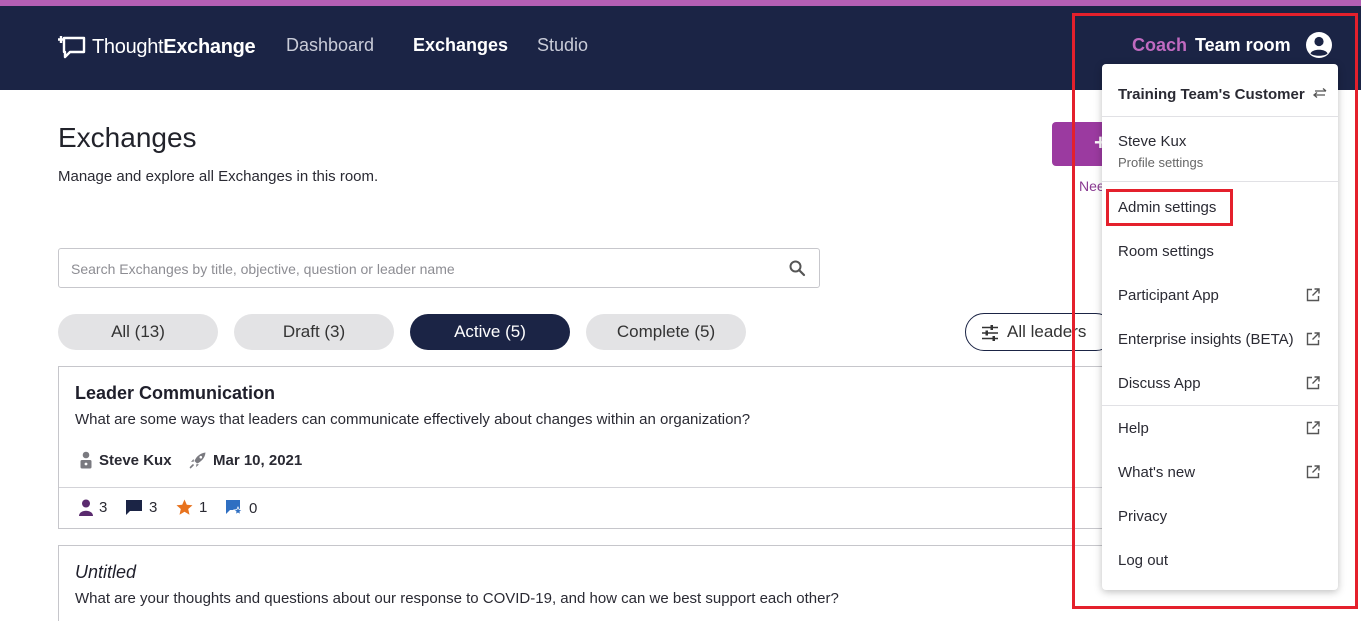 The height and width of the screenshot is (621, 1361). Describe the element at coordinates (1169, 207) in the screenshot. I see `highlight-box-admin-settings` at that location.